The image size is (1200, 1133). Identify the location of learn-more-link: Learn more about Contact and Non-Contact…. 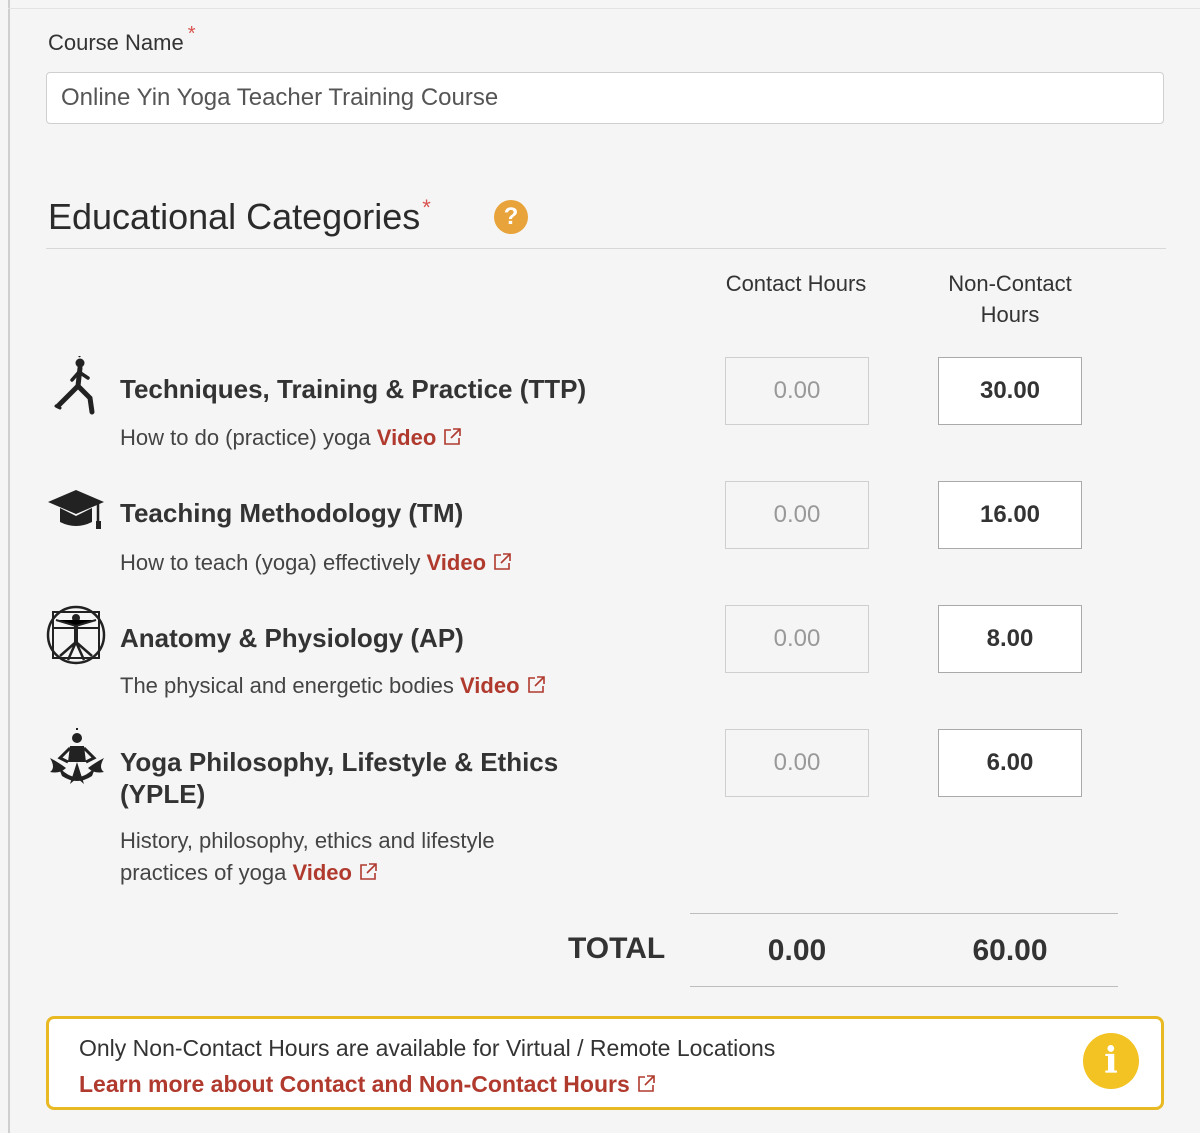
(367, 1085).